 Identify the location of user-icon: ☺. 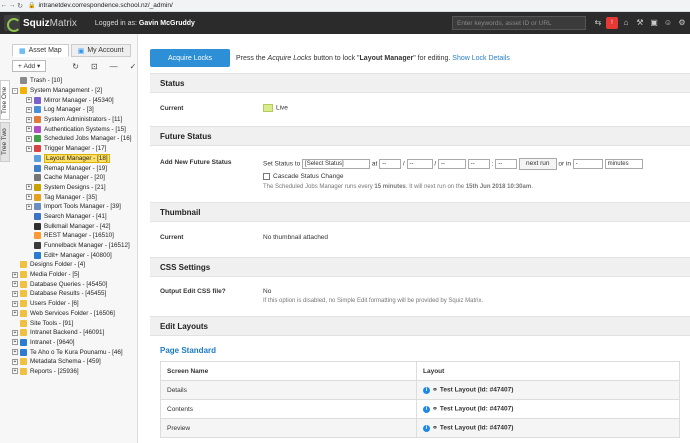
(668, 23).